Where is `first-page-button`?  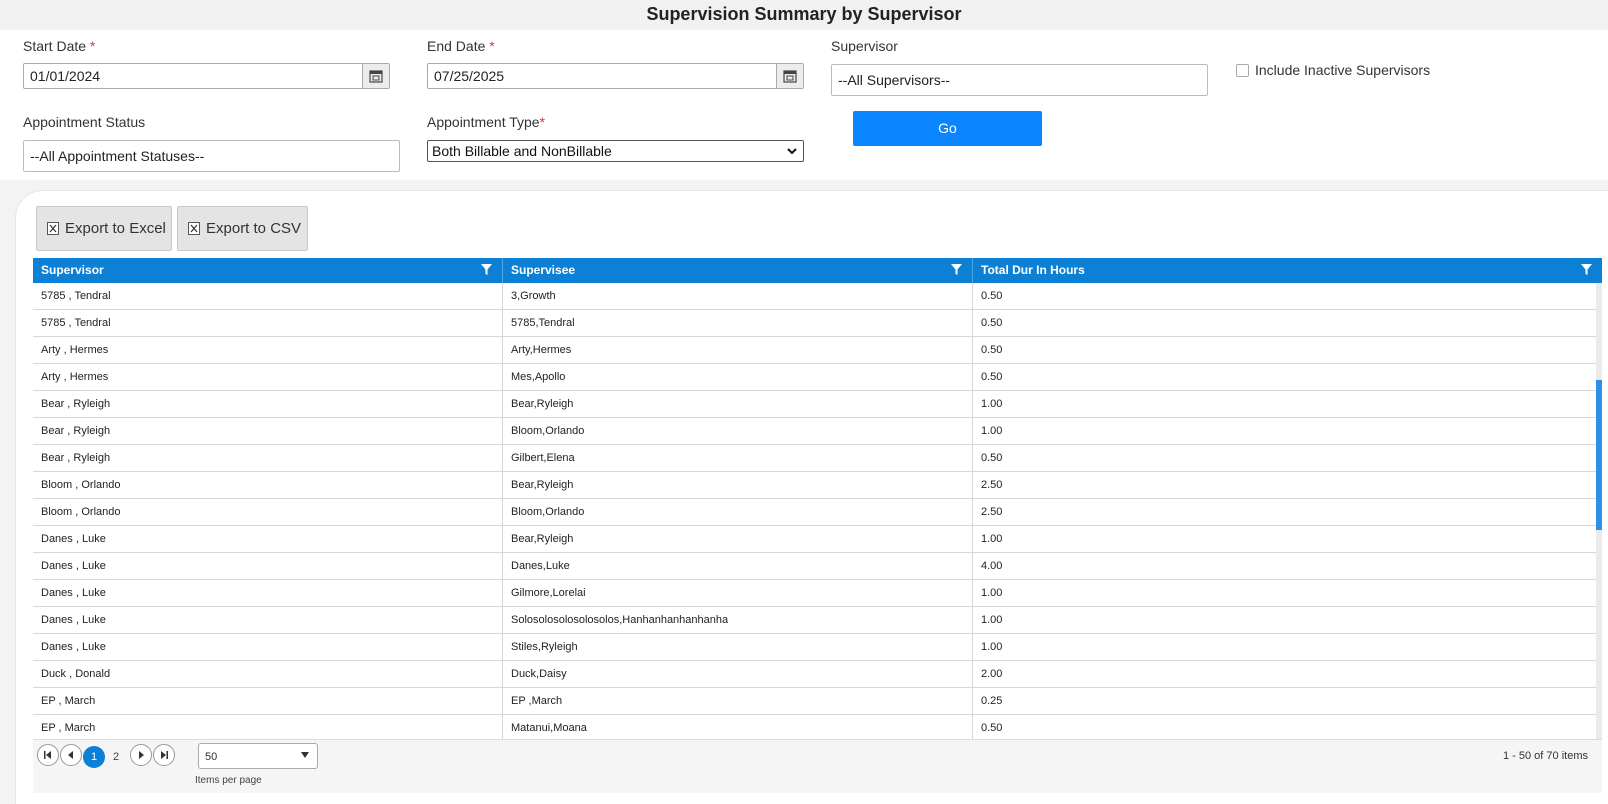 first-page-button is located at coordinates (48, 755).